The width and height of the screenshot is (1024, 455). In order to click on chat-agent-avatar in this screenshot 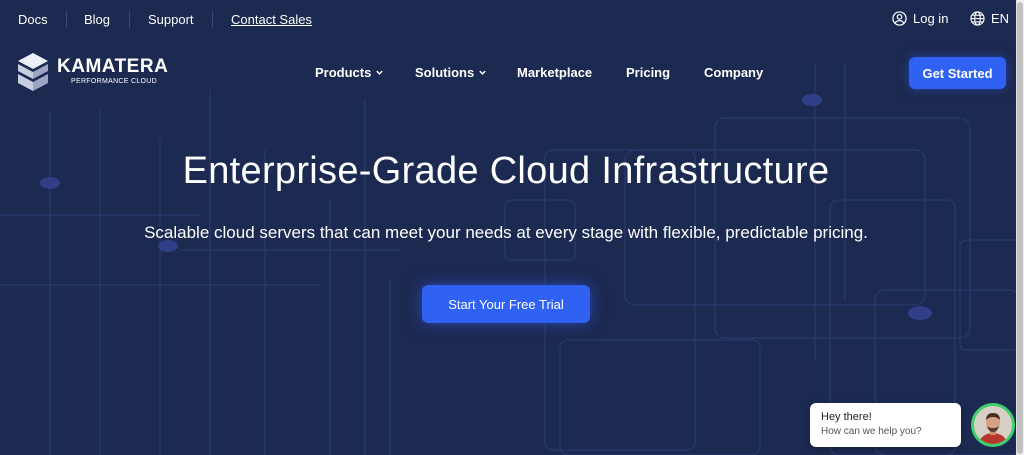, I will do `click(993, 425)`.